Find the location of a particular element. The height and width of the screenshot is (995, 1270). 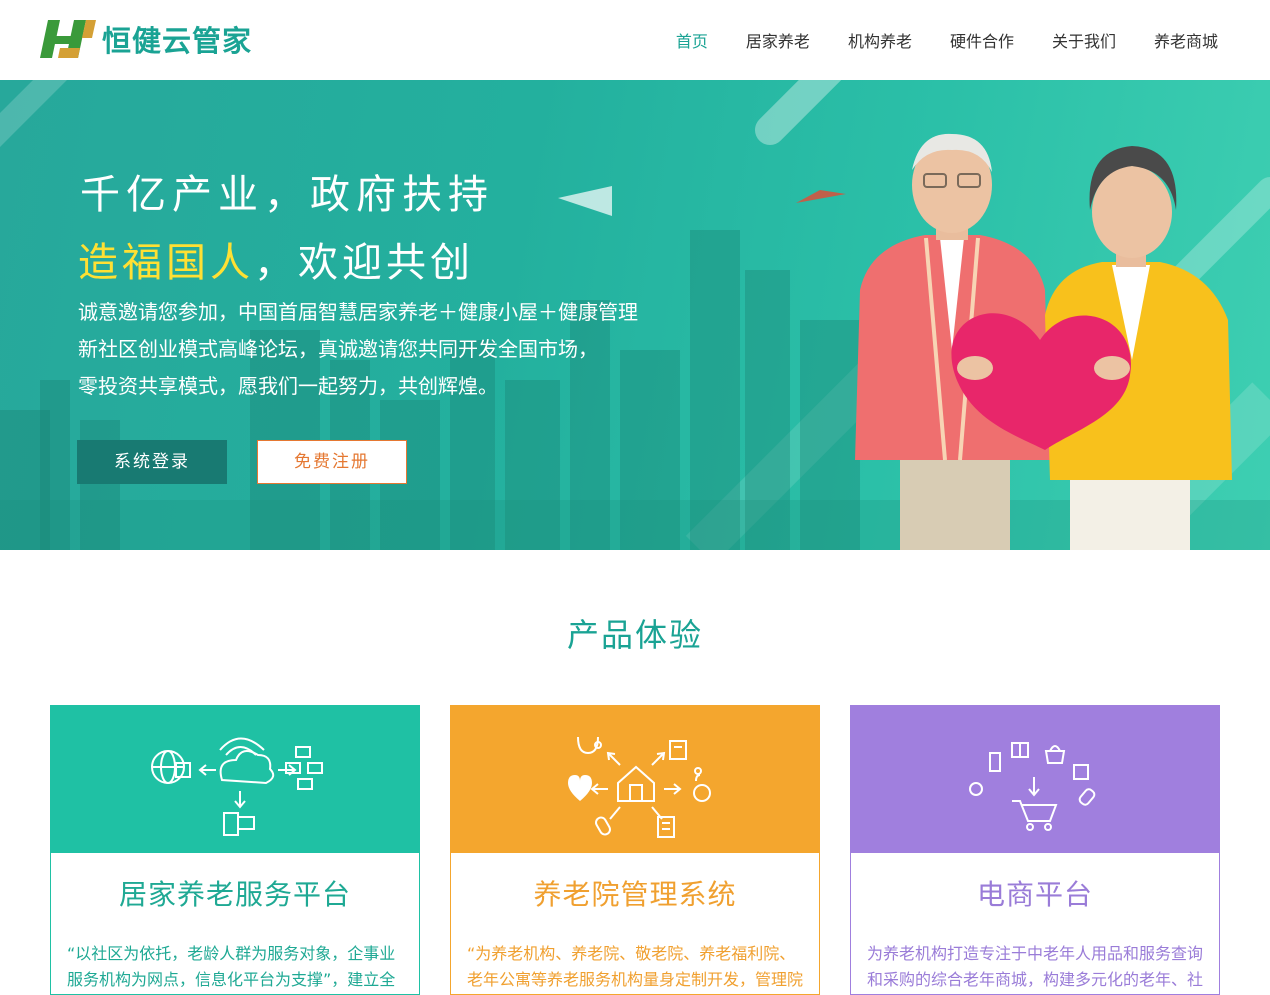

product-card-title: 居家养老服务平台 is located at coordinates (234, 894).